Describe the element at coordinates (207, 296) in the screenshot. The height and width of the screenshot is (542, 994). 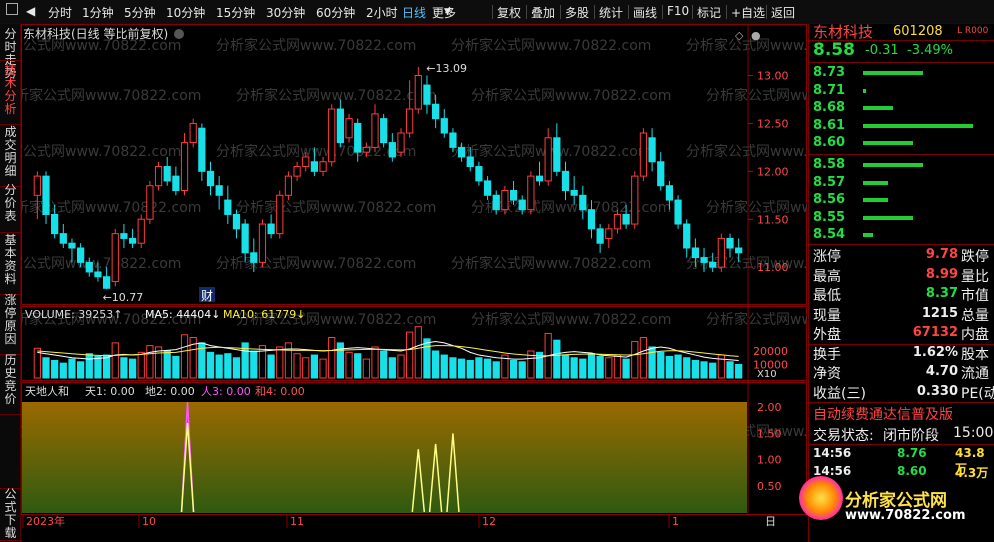
I see `finance-marker: 财` at that location.